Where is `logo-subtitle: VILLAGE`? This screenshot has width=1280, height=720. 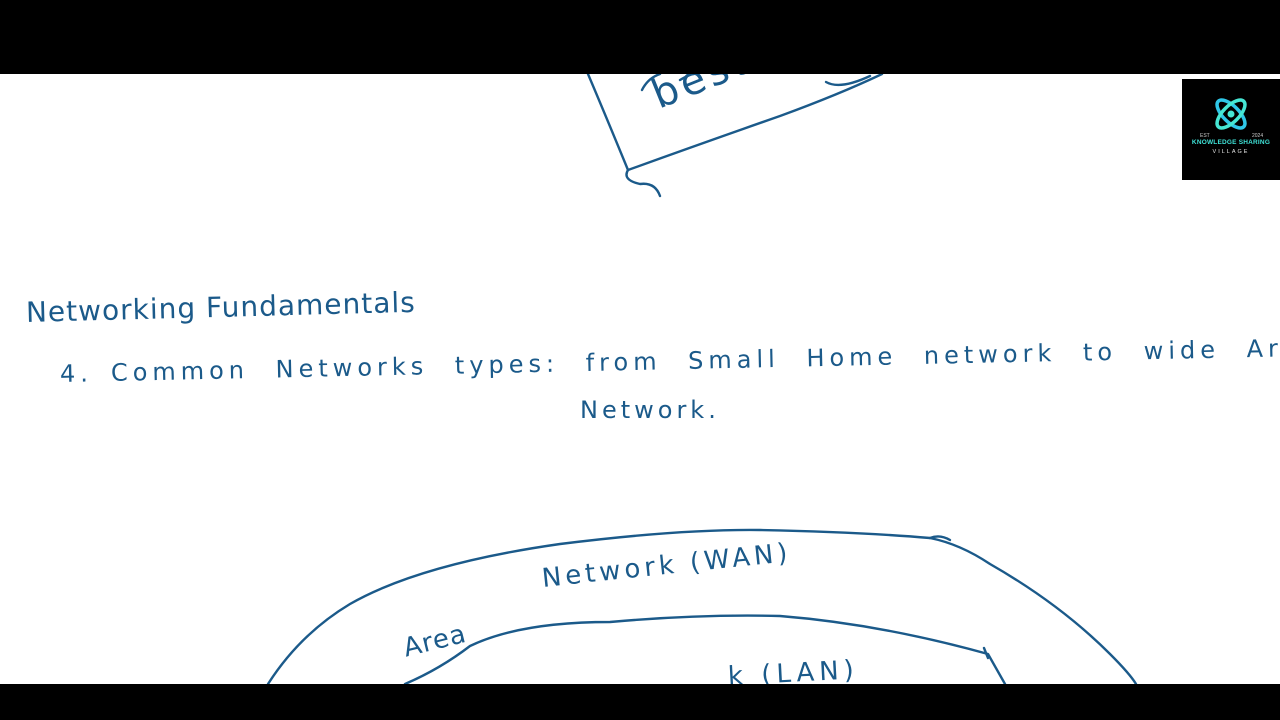 logo-subtitle: VILLAGE is located at coordinates (1231, 152).